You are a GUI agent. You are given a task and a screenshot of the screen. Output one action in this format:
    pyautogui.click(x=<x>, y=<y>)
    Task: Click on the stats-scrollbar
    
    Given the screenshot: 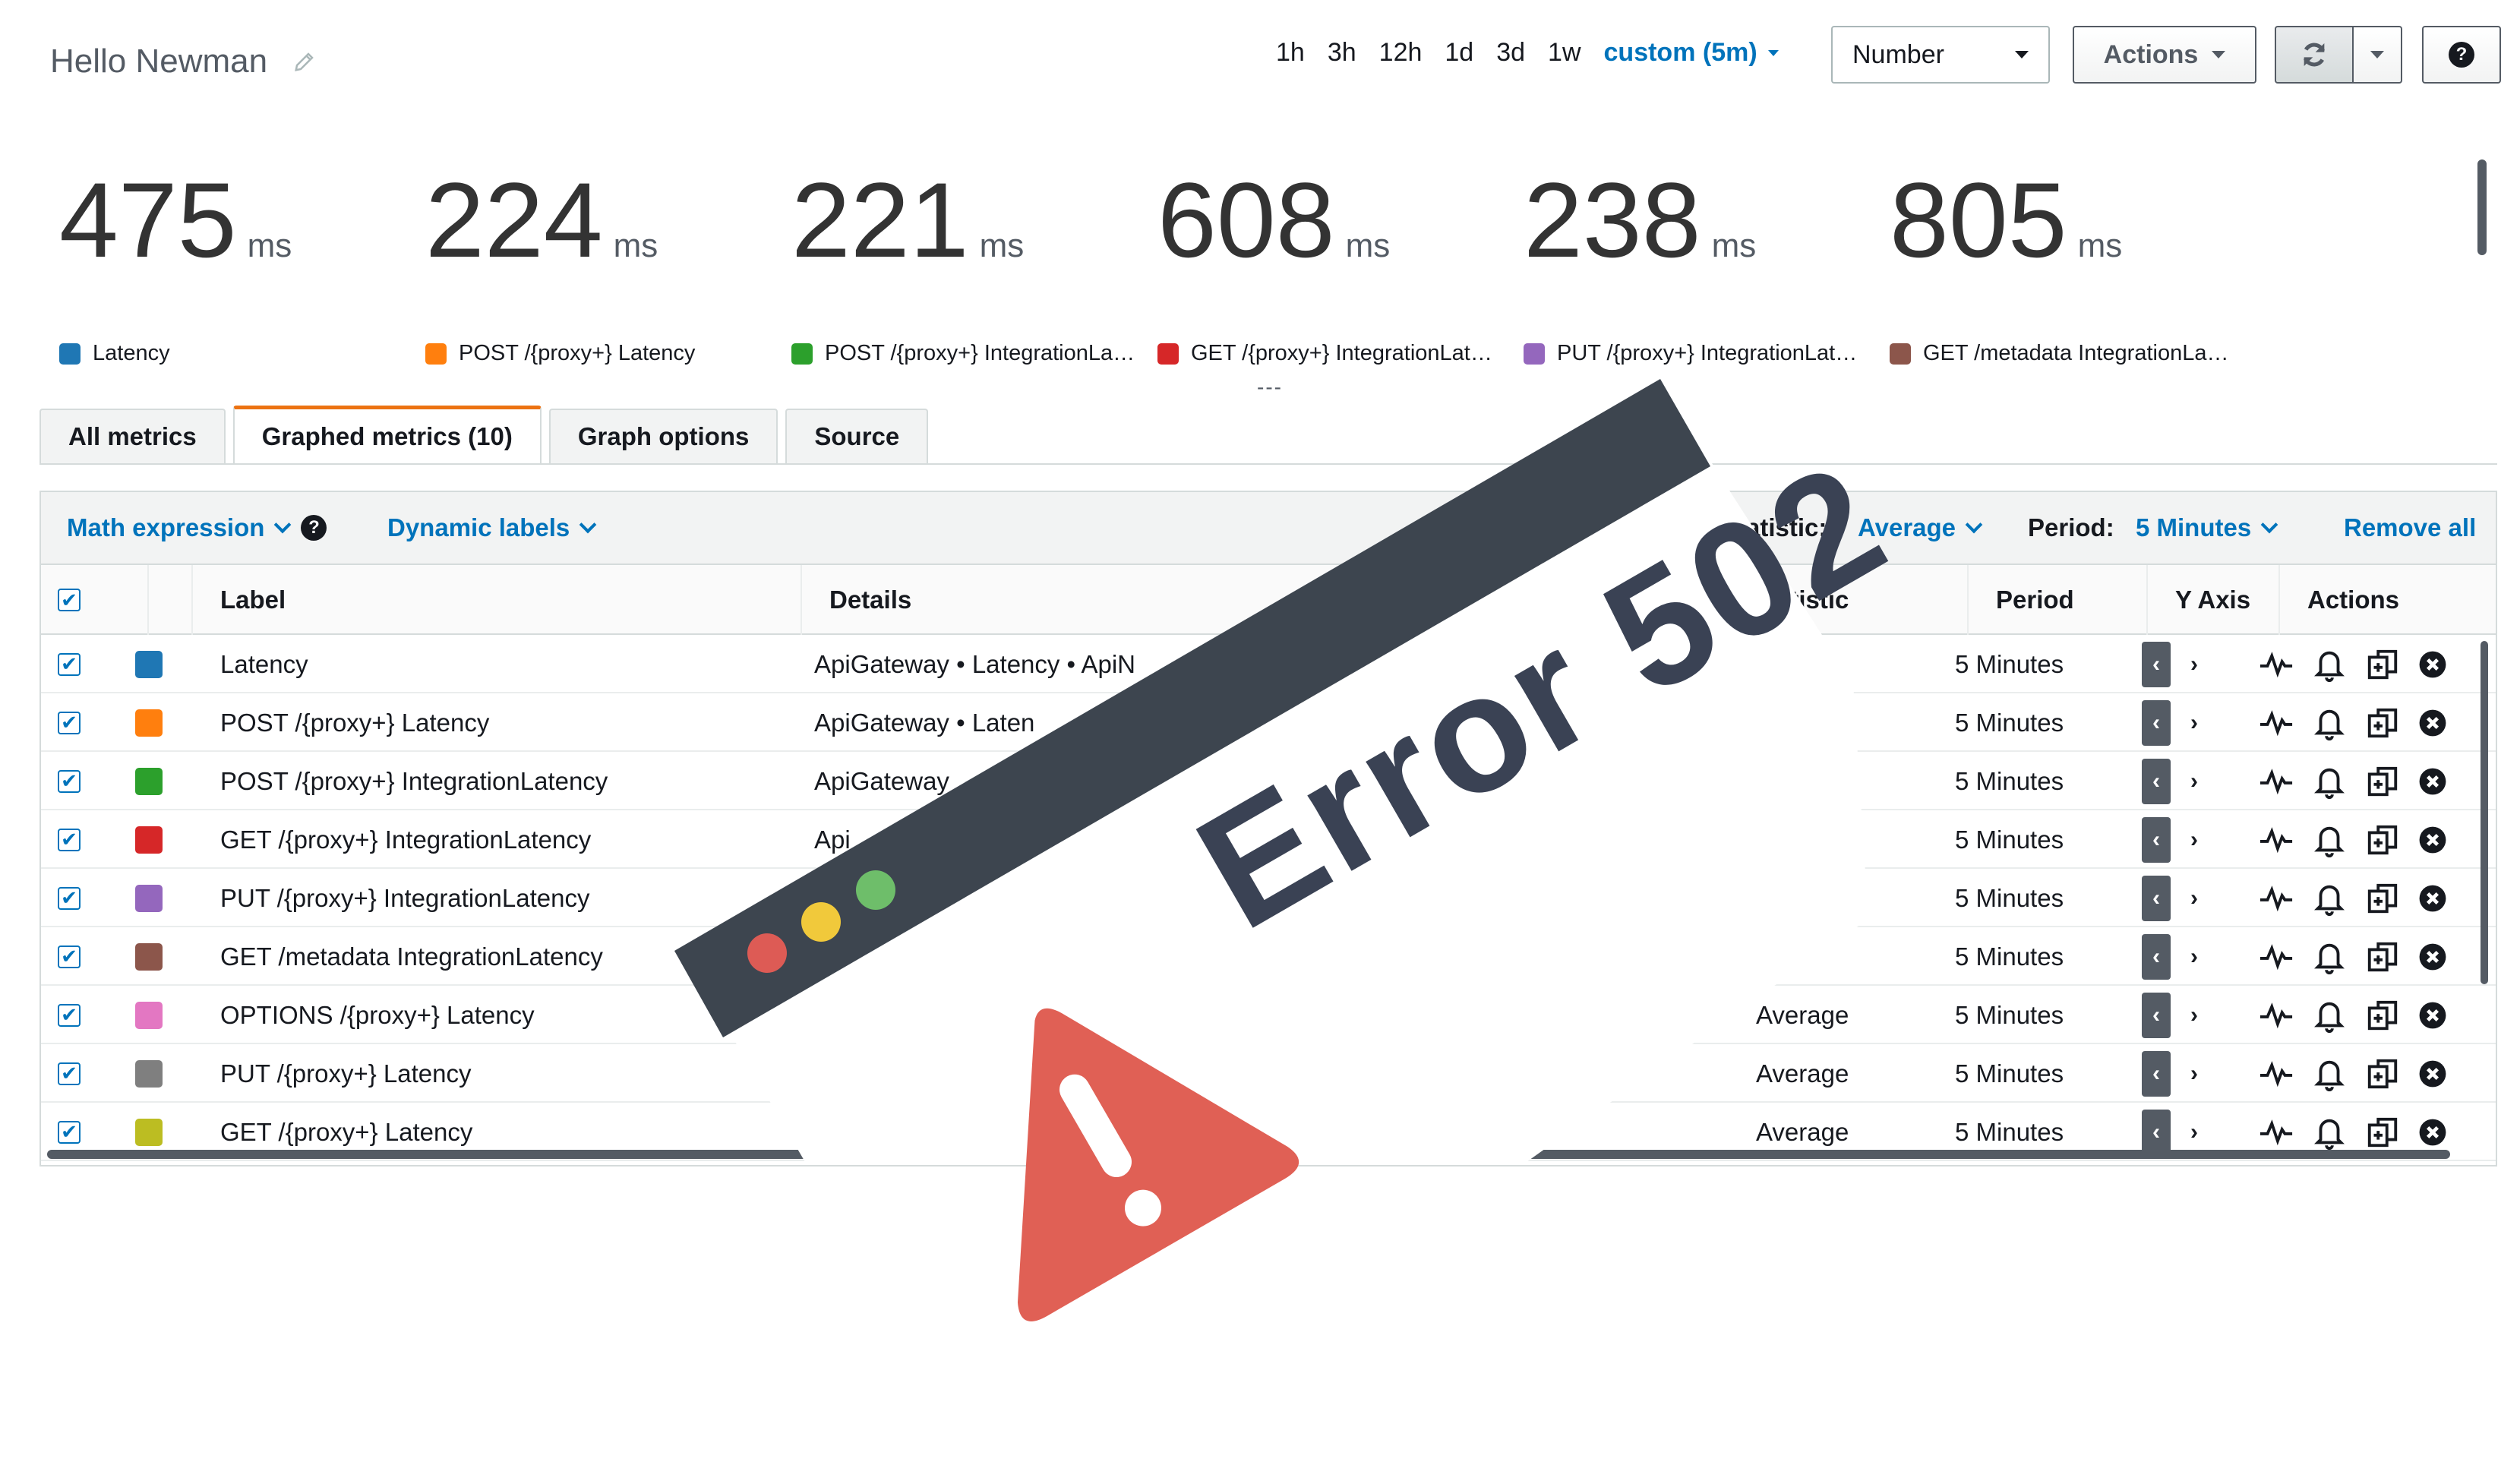 What is the action you would take?
    pyautogui.click(x=2482, y=207)
    